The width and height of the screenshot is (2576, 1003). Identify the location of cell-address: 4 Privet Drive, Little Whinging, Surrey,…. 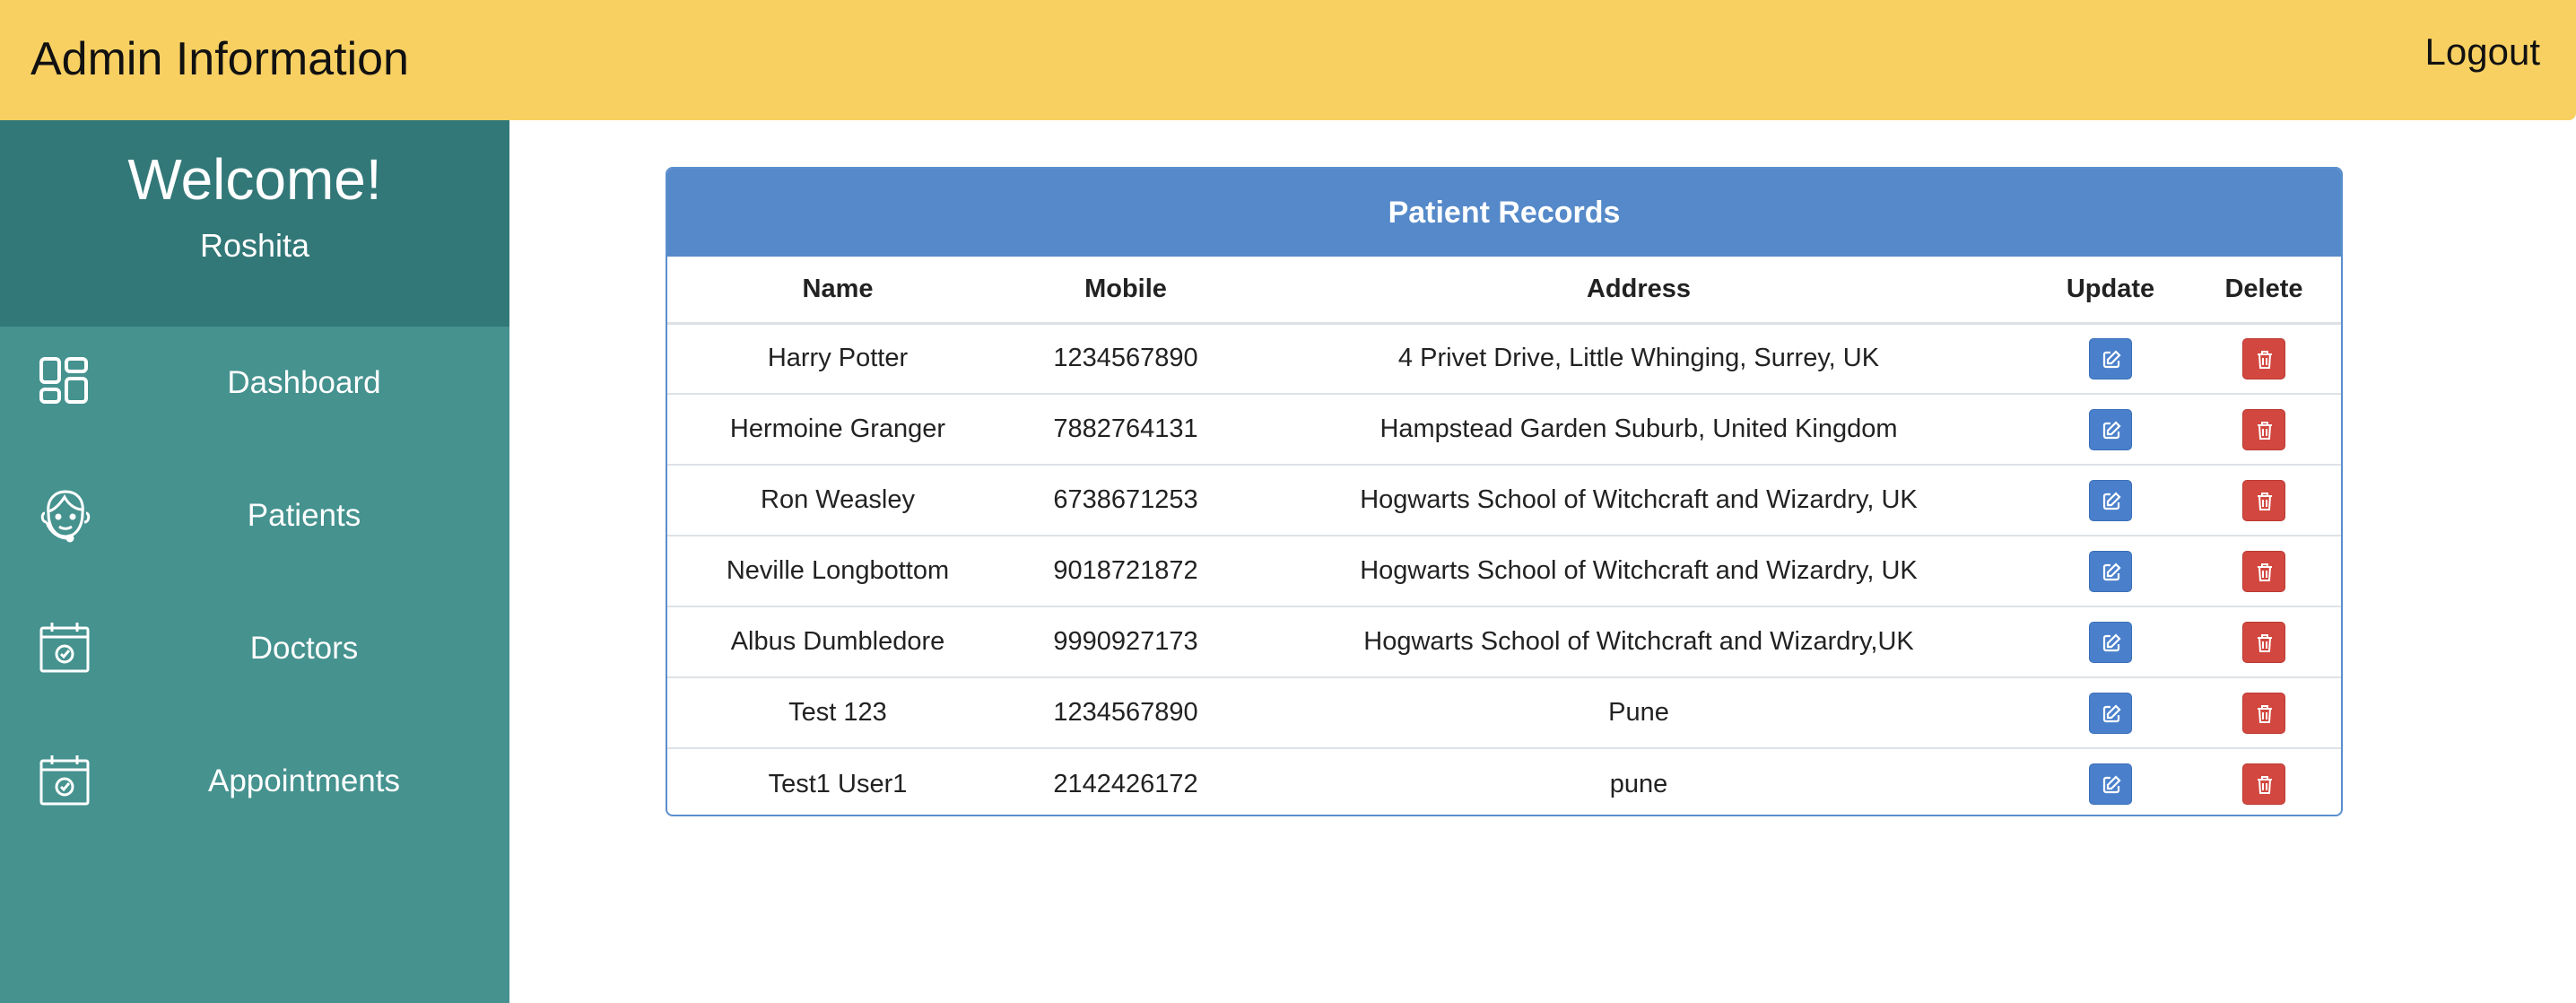
(1638, 359).